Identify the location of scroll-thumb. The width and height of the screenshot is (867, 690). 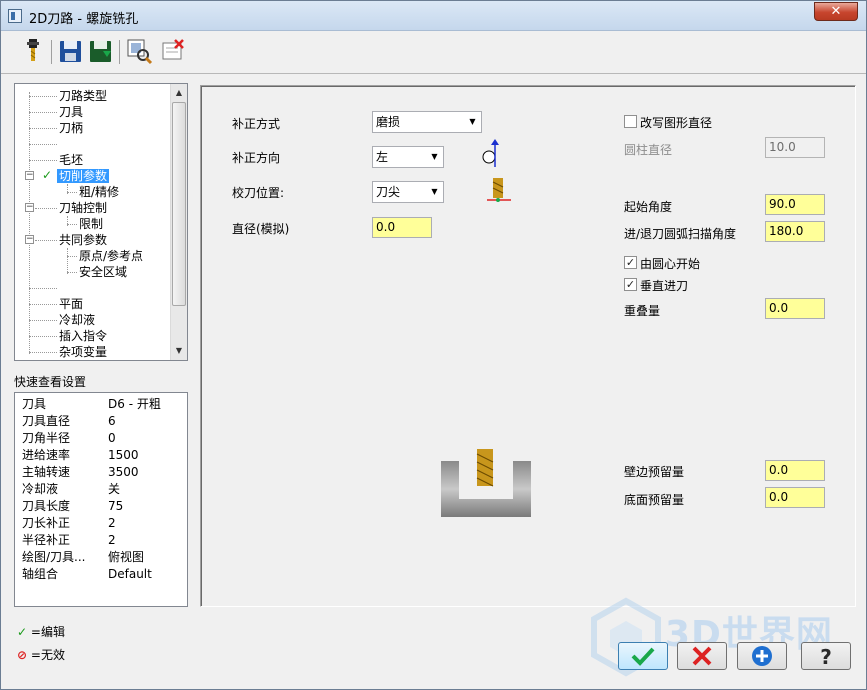
(179, 204).